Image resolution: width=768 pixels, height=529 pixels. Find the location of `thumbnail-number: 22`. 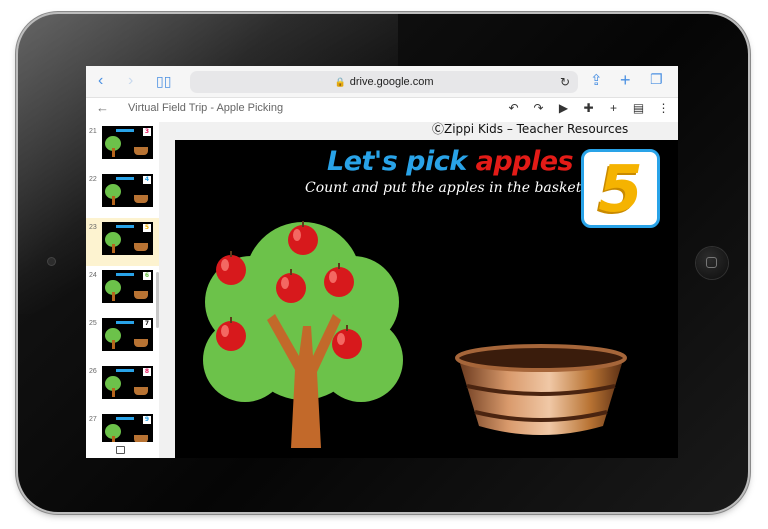

thumbnail-number: 22 is located at coordinates (93, 179).